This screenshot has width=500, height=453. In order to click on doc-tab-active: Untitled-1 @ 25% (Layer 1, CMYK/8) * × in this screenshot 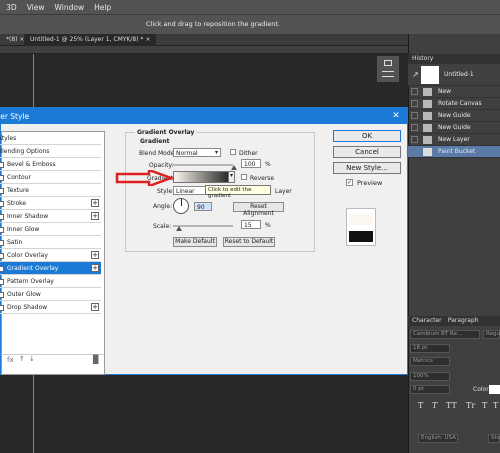, I will do `click(90, 40)`.